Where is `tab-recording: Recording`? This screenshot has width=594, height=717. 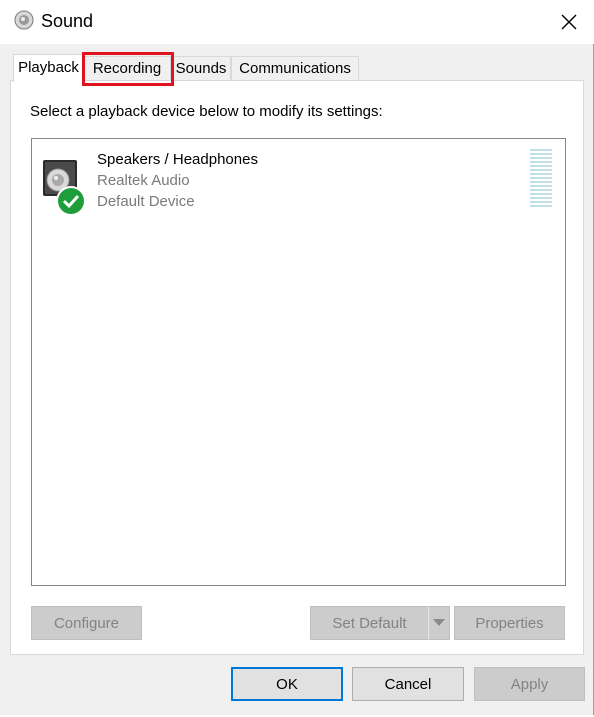 tab-recording: Recording is located at coordinates (127, 68).